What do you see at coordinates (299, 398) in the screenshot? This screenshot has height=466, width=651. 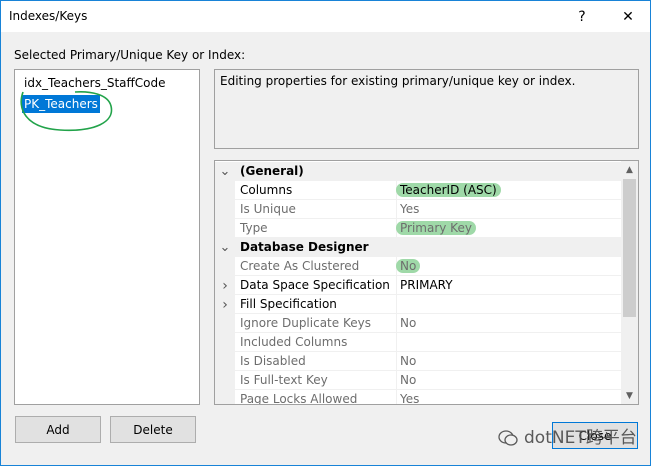 I see `property-name: Page Locks Allowed` at bounding box center [299, 398].